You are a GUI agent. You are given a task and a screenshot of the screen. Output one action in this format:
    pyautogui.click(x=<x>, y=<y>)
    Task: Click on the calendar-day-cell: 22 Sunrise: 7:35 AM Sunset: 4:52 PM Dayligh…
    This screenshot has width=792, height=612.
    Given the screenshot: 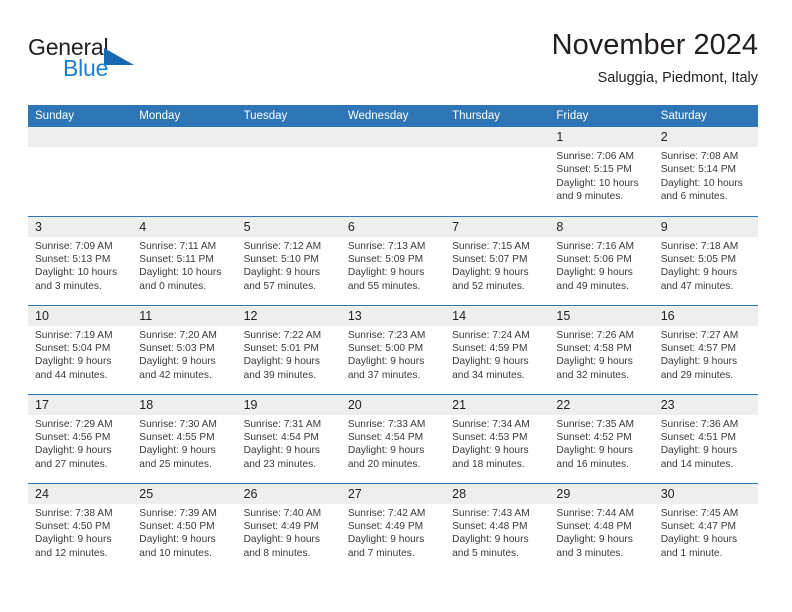 What is the action you would take?
    pyautogui.click(x=601, y=438)
    